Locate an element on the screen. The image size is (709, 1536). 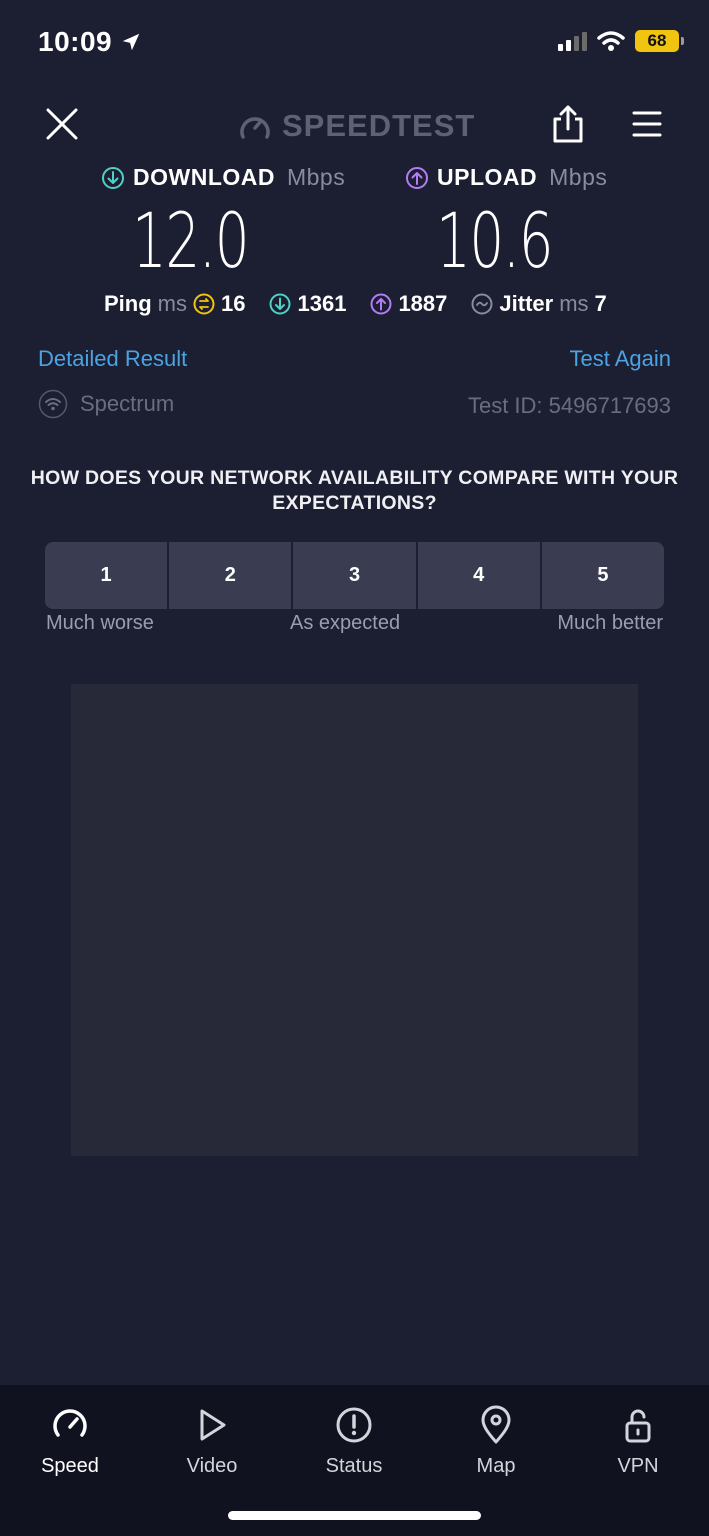
rating-label-high: Much better is located at coordinates (610, 623).